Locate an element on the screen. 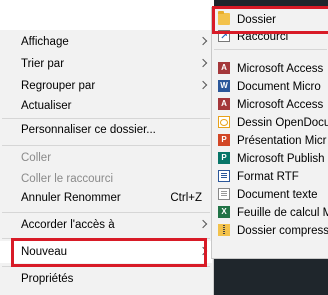  menu-item-label: Trier par is located at coordinates (43, 64).